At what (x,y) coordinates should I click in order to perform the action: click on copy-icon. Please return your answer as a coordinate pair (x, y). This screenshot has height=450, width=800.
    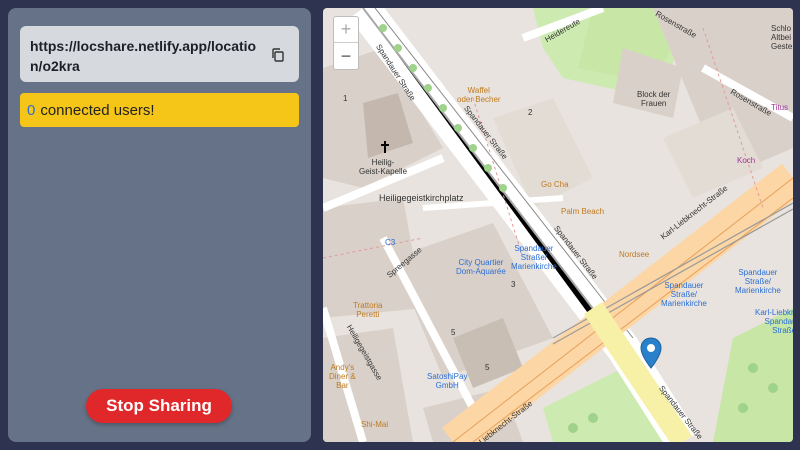
    Looking at the image, I should click on (278, 55).